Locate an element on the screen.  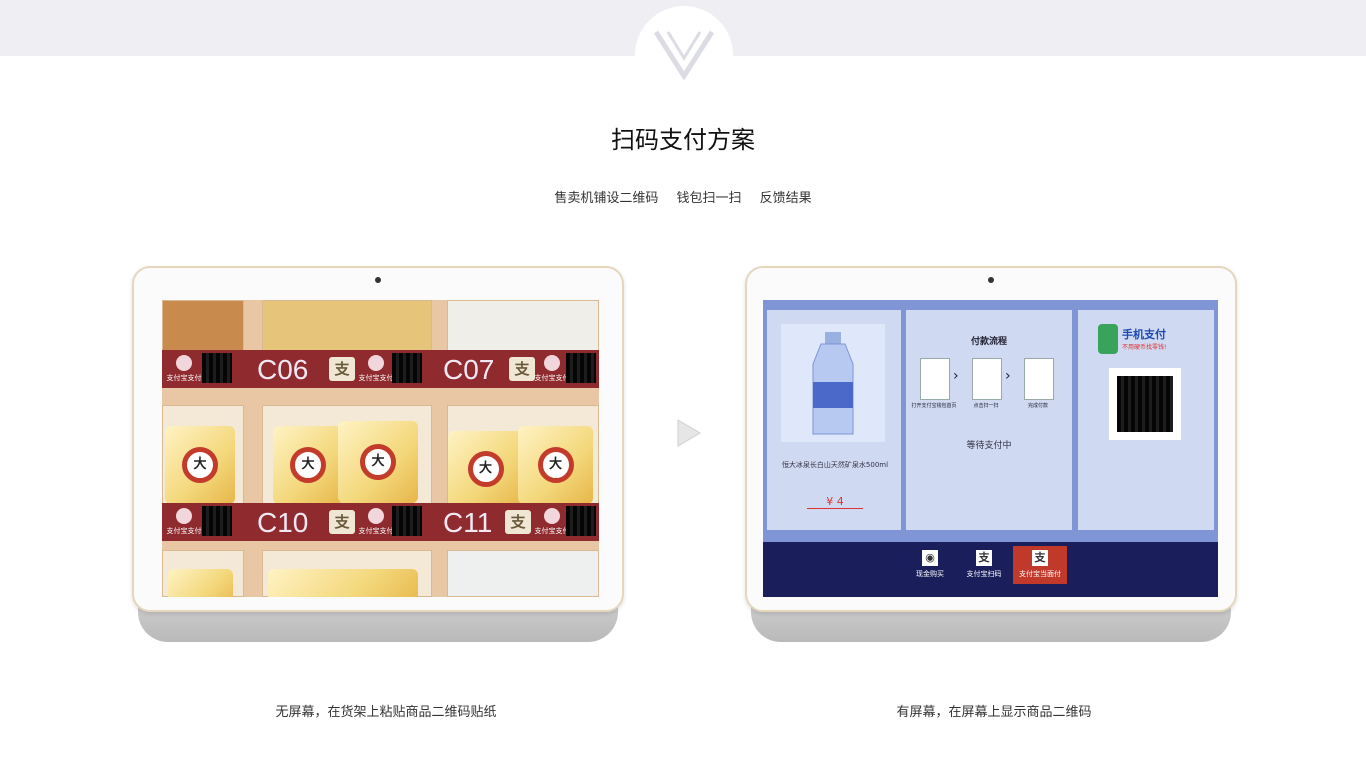
product-name: 恒大冰泉长白山天然矿泉水500ml is located at coordinates (835, 465).